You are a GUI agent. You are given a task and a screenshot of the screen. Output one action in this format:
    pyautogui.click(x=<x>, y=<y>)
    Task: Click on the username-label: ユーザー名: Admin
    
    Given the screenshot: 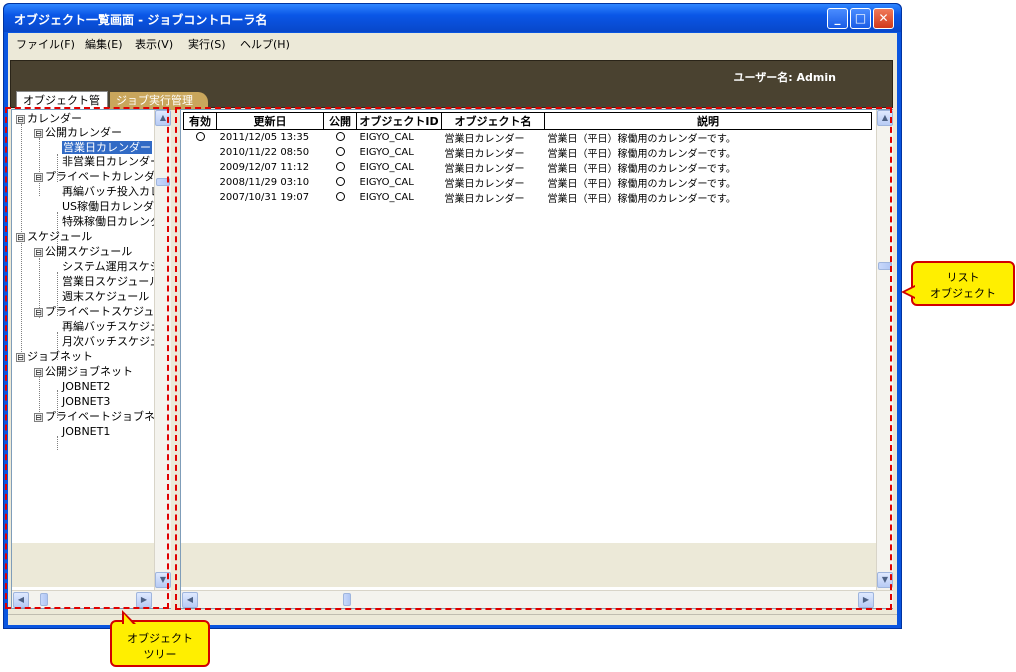 What is the action you would take?
    pyautogui.click(x=784, y=77)
    